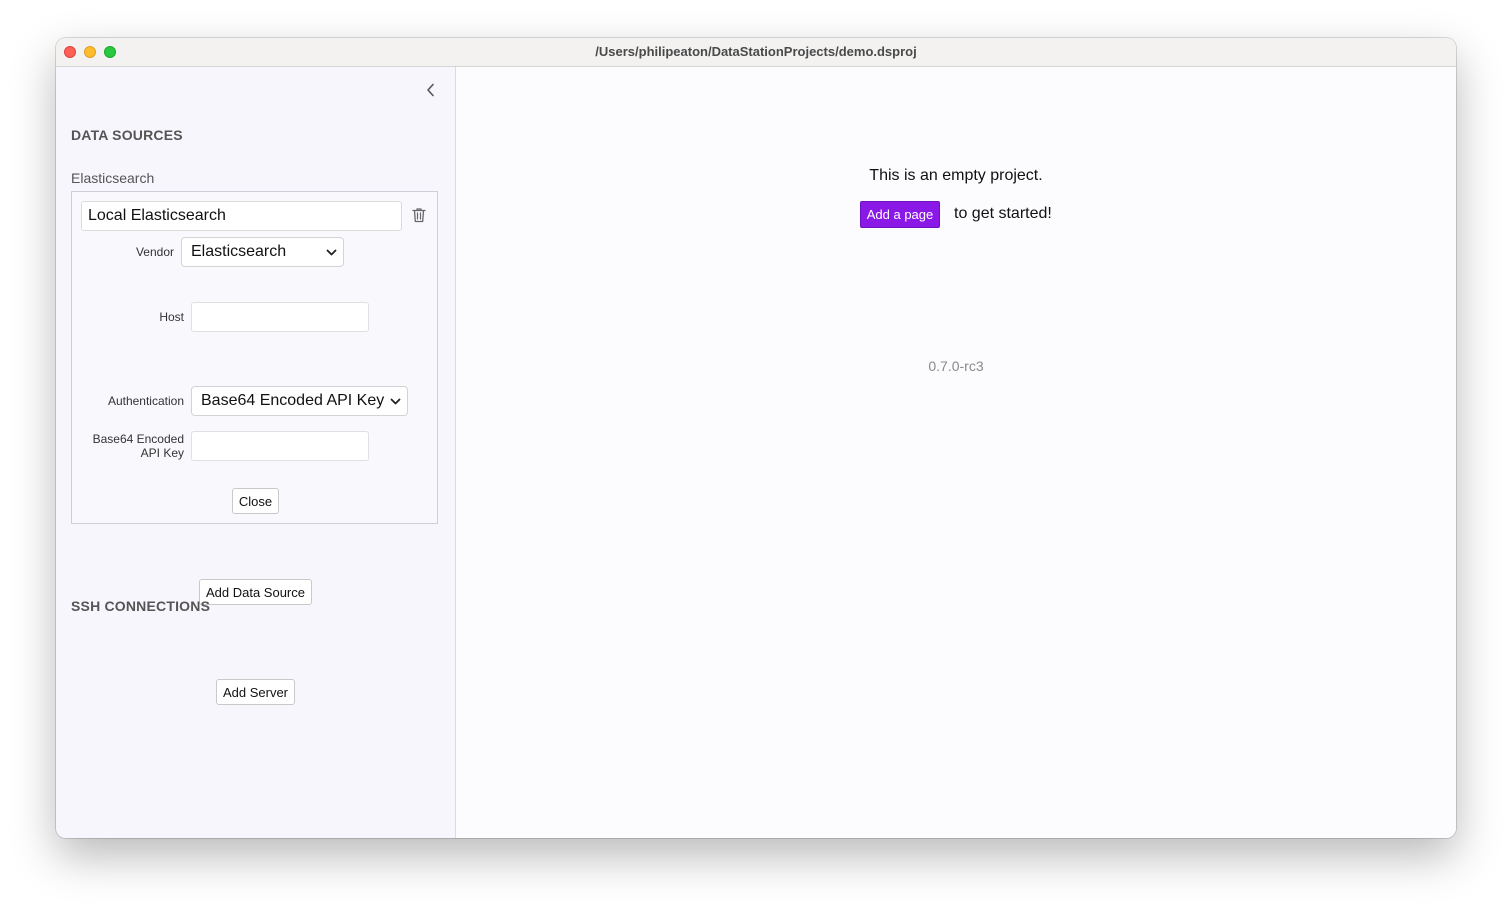 The height and width of the screenshot is (912, 1512). I want to click on api-key-input, so click(280, 446).